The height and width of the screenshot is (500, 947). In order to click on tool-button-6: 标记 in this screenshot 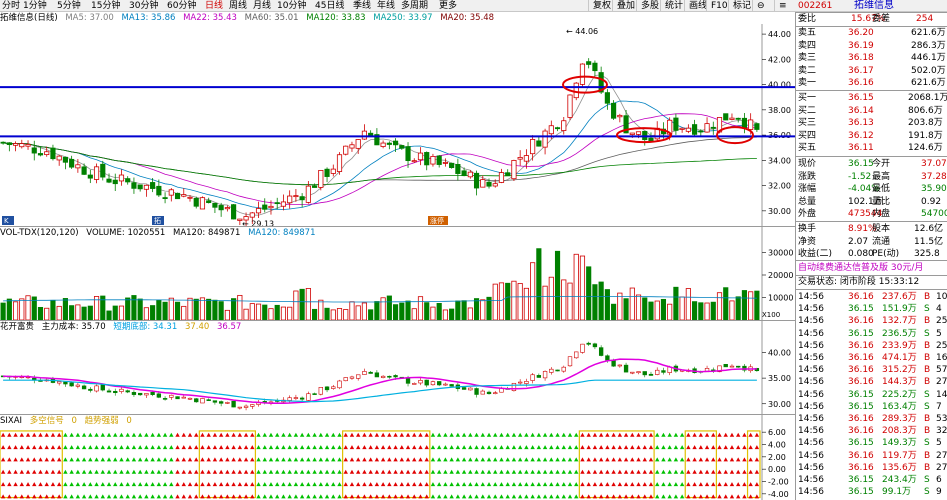, I will do `click(741, 6)`.